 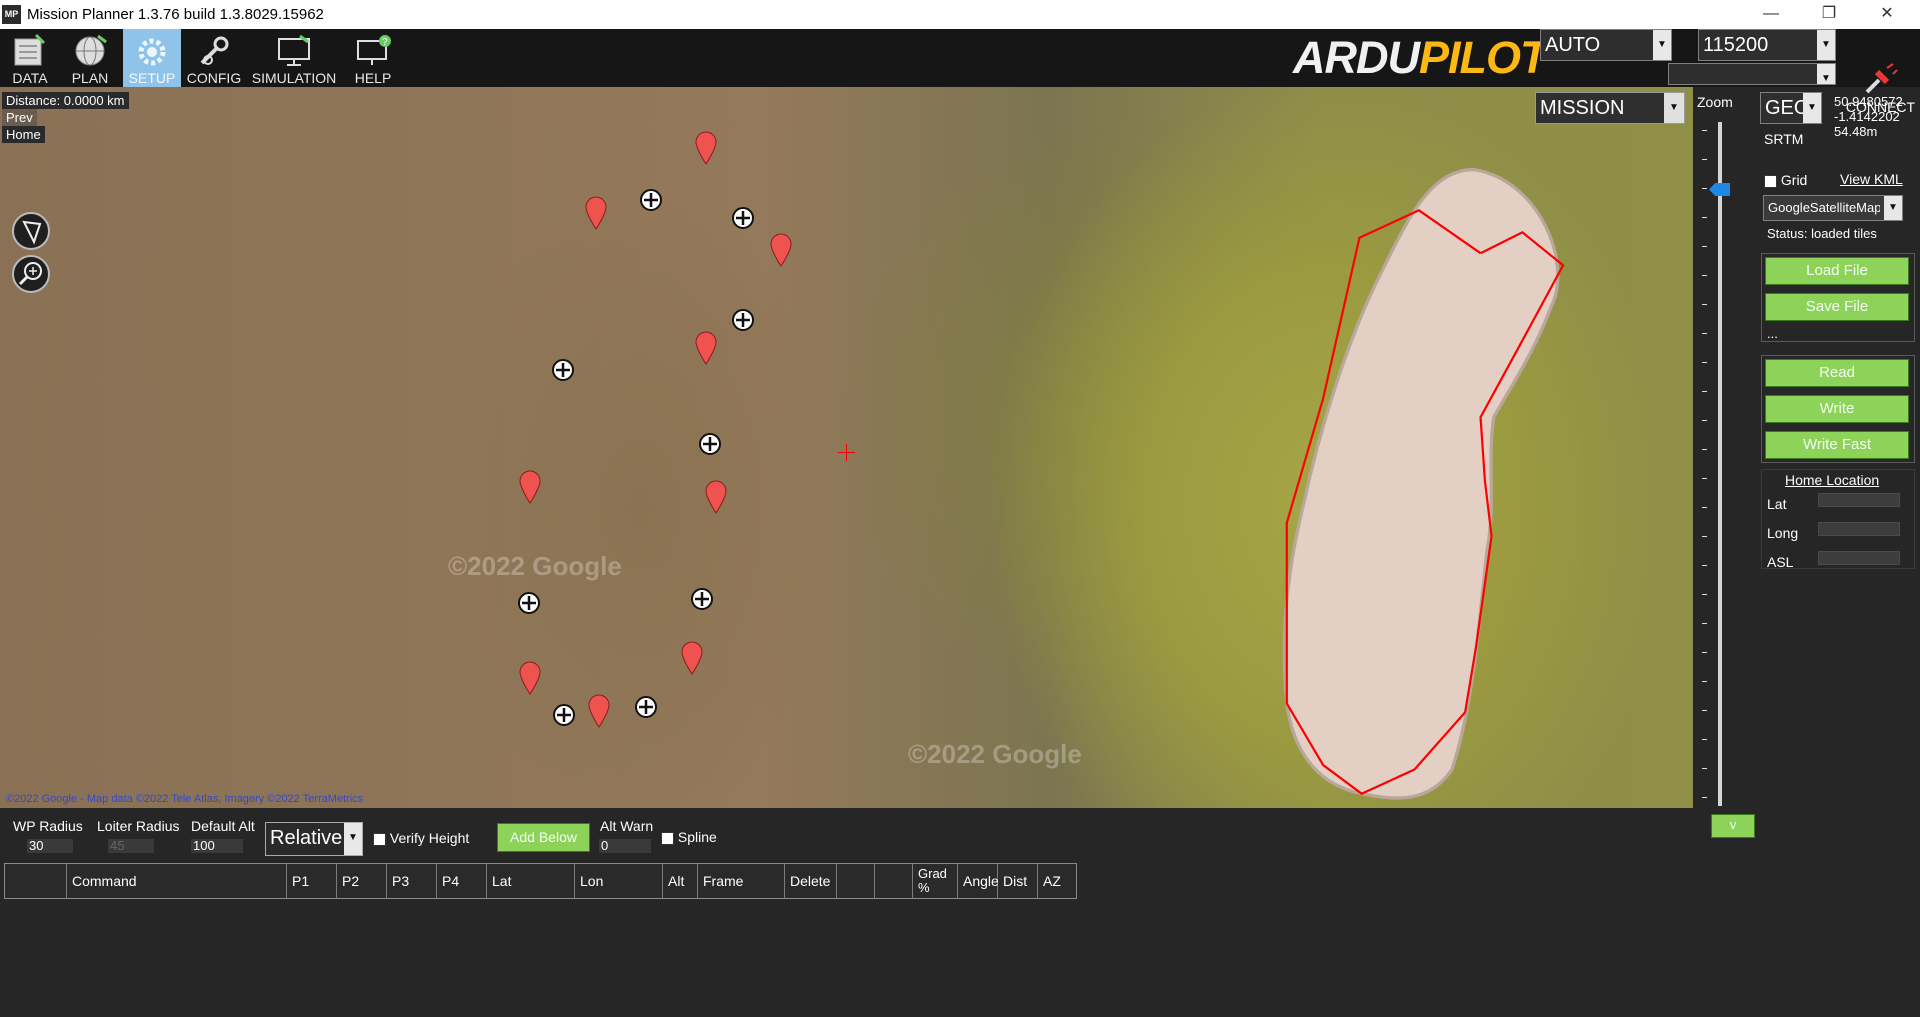 I want to click on save-file-button: Save File, so click(x=1837, y=307).